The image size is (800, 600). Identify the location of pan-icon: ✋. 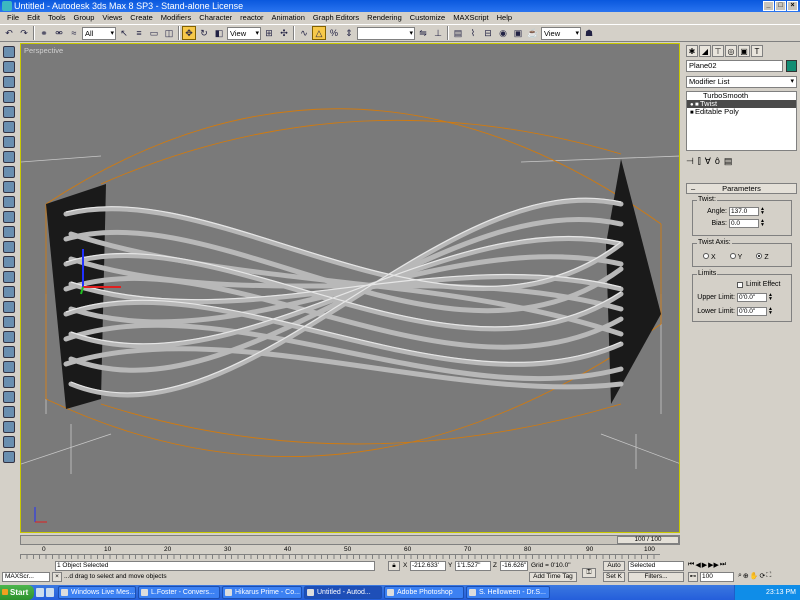
(754, 576).